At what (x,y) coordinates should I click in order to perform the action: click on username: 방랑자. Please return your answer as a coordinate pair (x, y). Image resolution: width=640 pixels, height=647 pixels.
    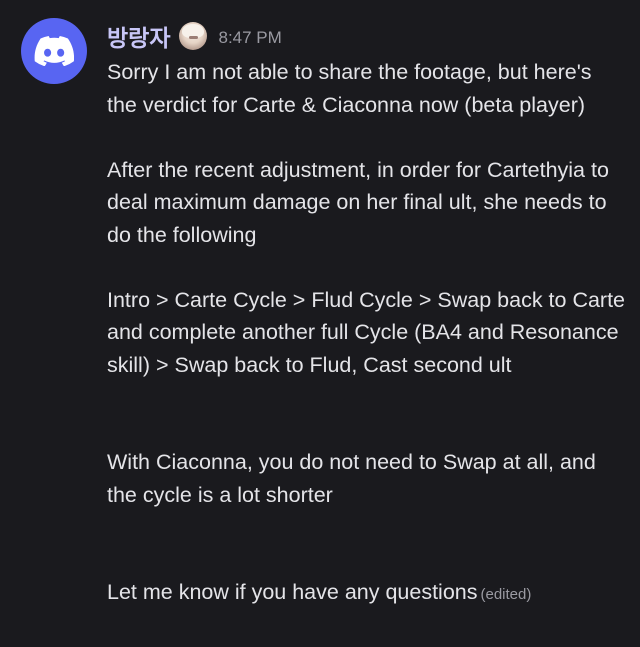
    Looking at the image, I should click on (138, 36).